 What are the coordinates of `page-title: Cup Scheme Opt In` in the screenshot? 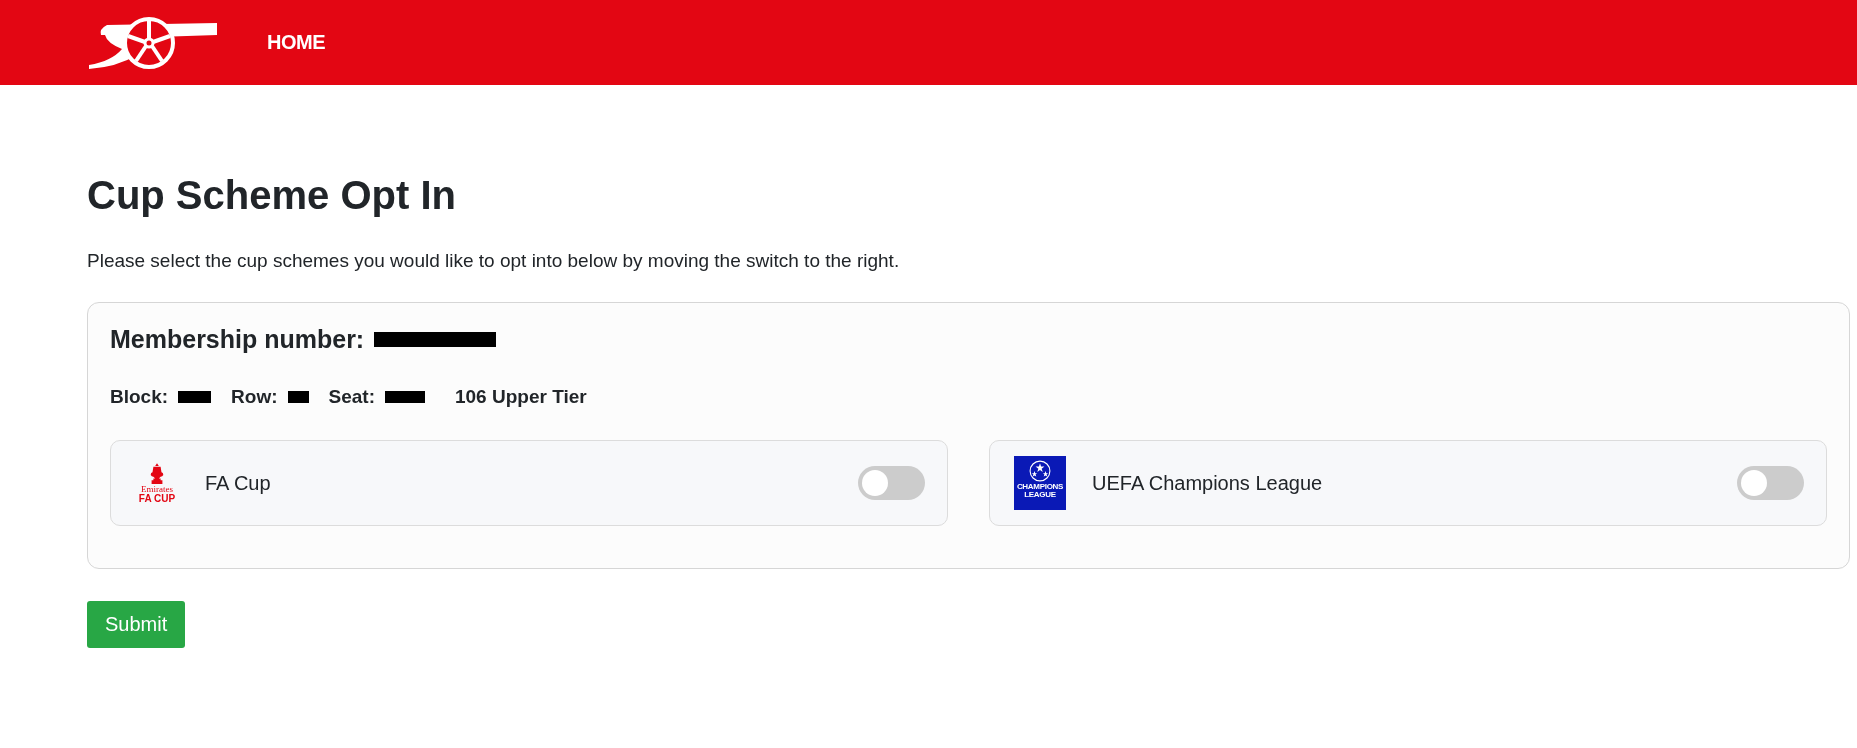 It's located at (272, 195).